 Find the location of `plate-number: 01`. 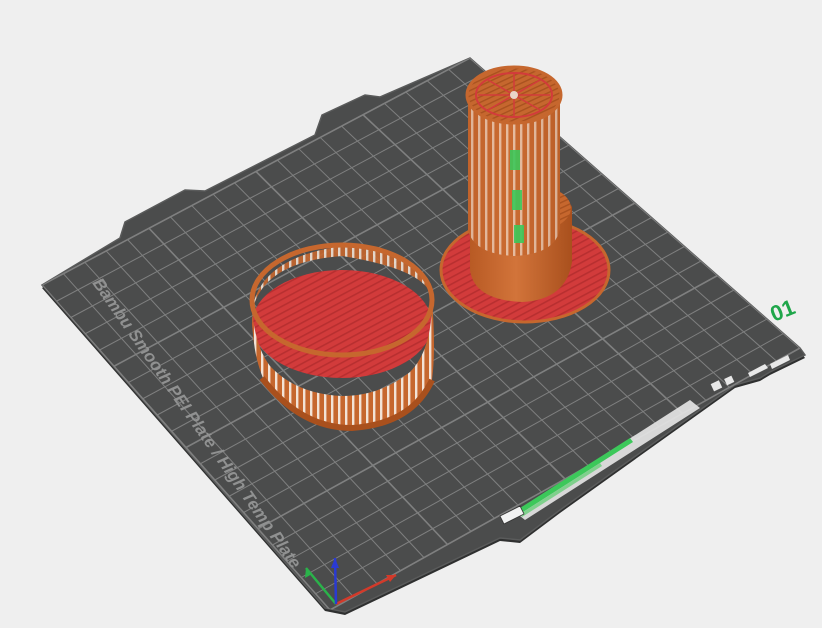

plate-number: 01 is located at coordinates (783, 310).